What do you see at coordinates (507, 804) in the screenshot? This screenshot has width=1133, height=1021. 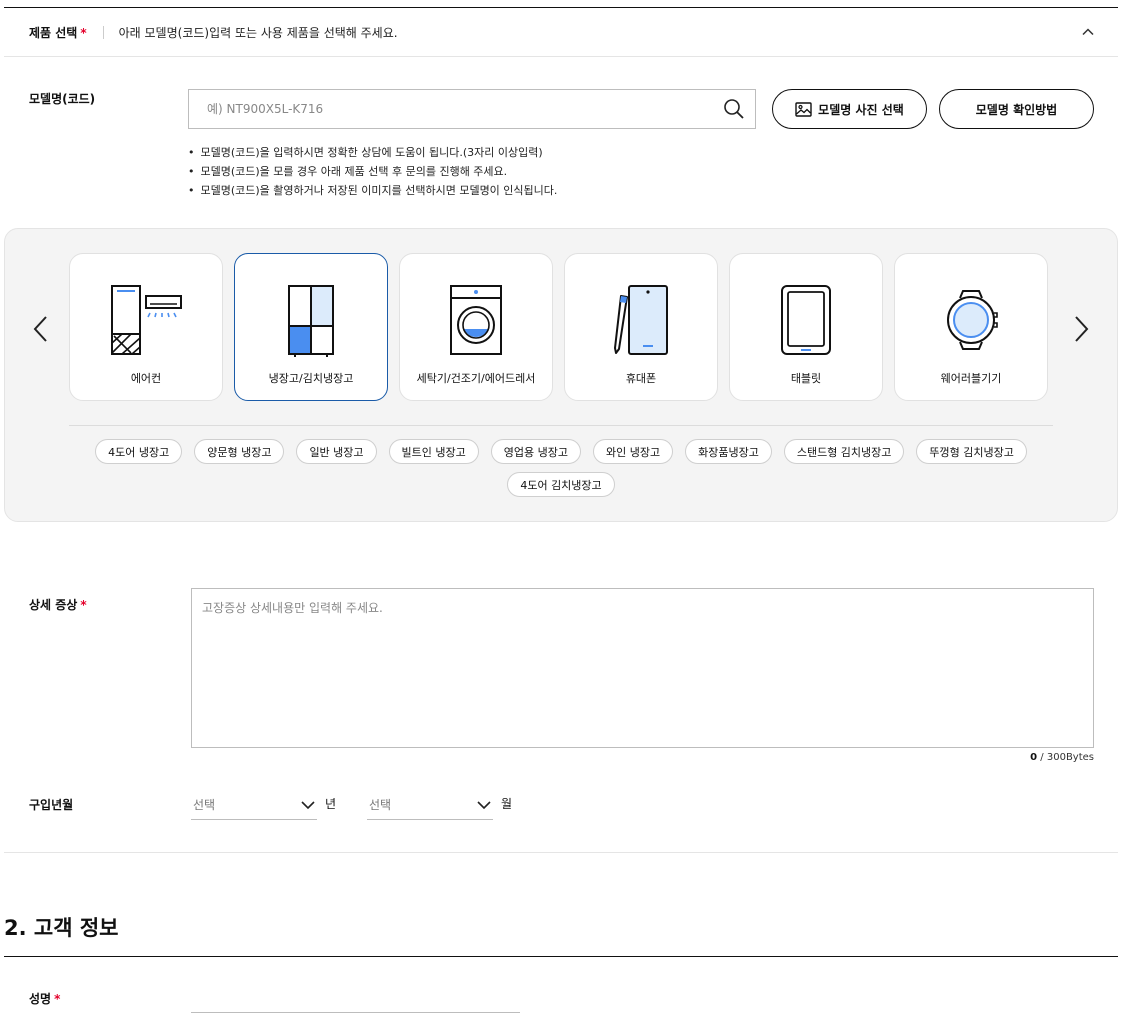 I see `month-unit: 월` at bounding box center [507, 804].